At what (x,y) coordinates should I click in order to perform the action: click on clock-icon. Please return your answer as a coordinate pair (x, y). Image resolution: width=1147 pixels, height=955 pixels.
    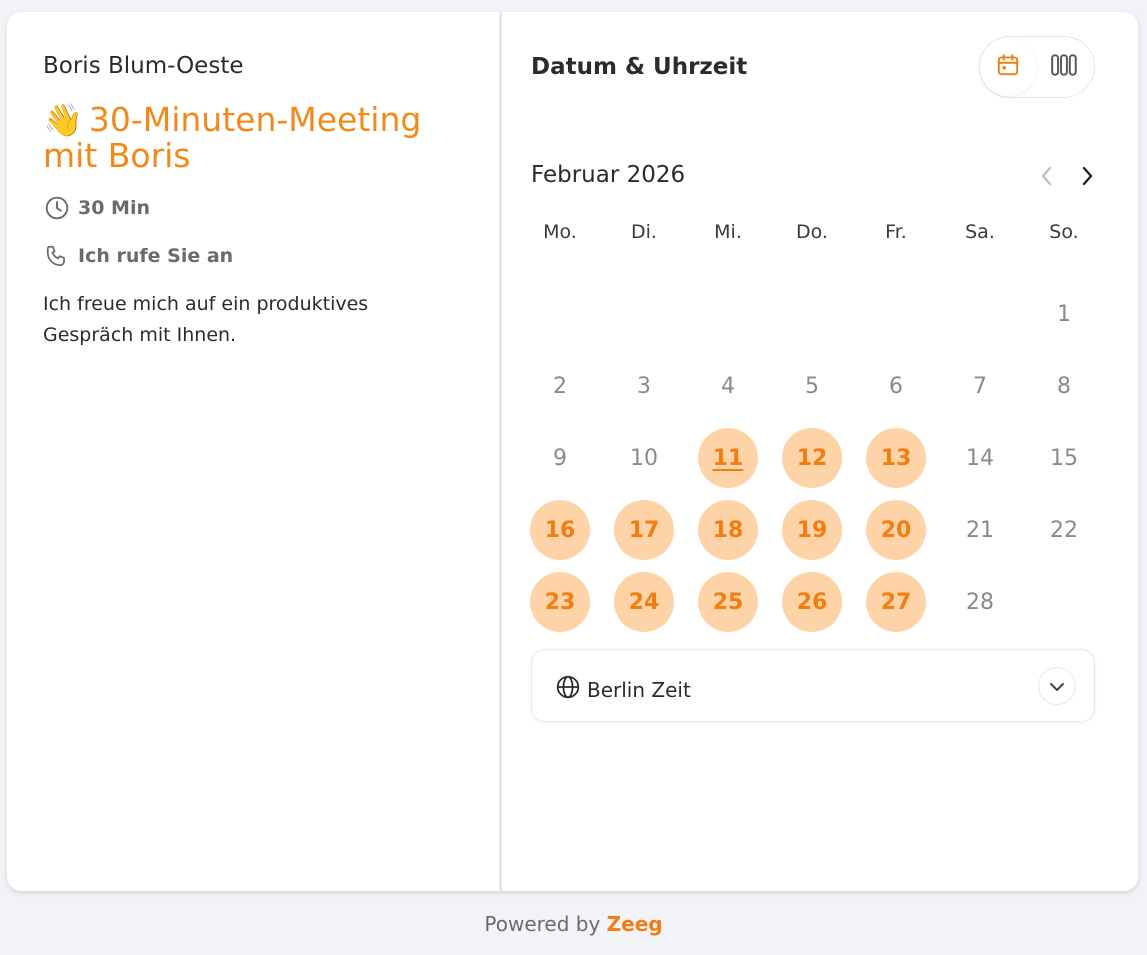
    Looking at the image, I should click on (57, 208).